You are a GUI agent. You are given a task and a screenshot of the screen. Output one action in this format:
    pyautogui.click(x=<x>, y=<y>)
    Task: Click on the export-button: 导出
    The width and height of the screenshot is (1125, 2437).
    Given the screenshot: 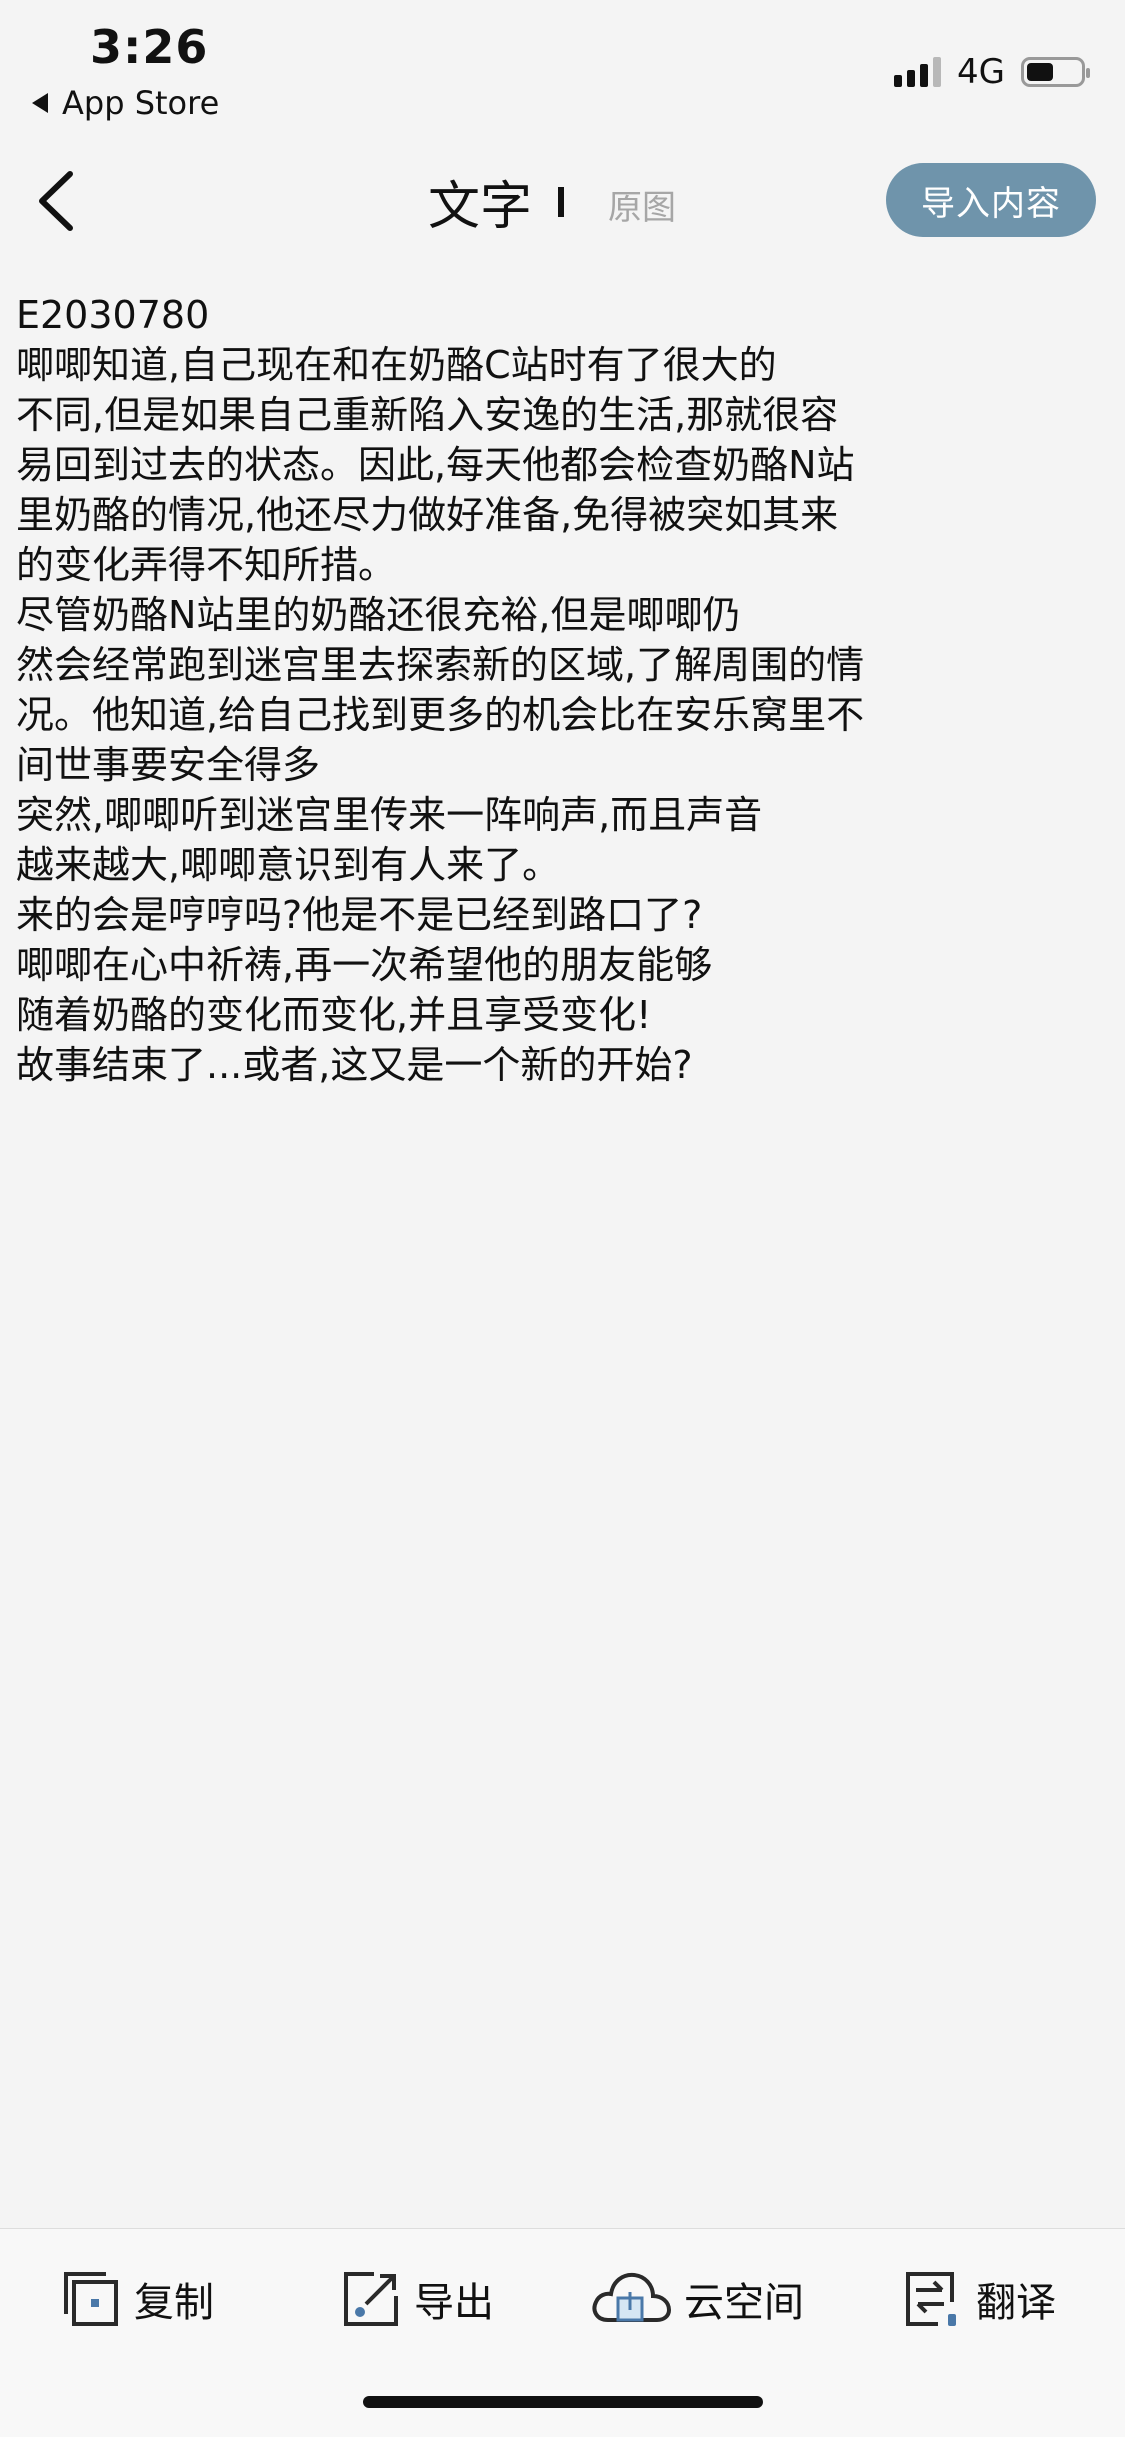 What is the action you would take?
    pyautogui.click(x=417, y=2299)
    